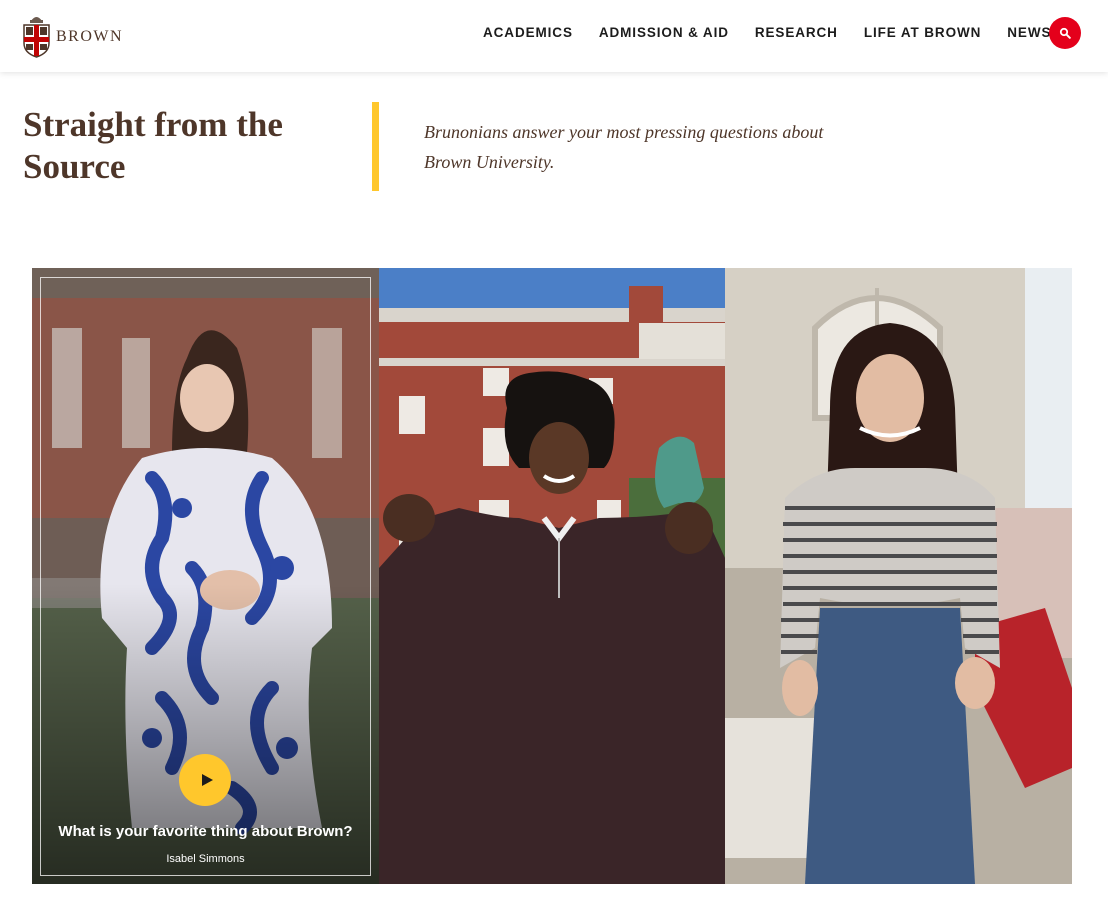 The image size is (1108, 914). What do you see at coordinates (796, 32) in the screenshot?
I see `nav-item-research: RESEARCH` at bounding box center [796, 32].